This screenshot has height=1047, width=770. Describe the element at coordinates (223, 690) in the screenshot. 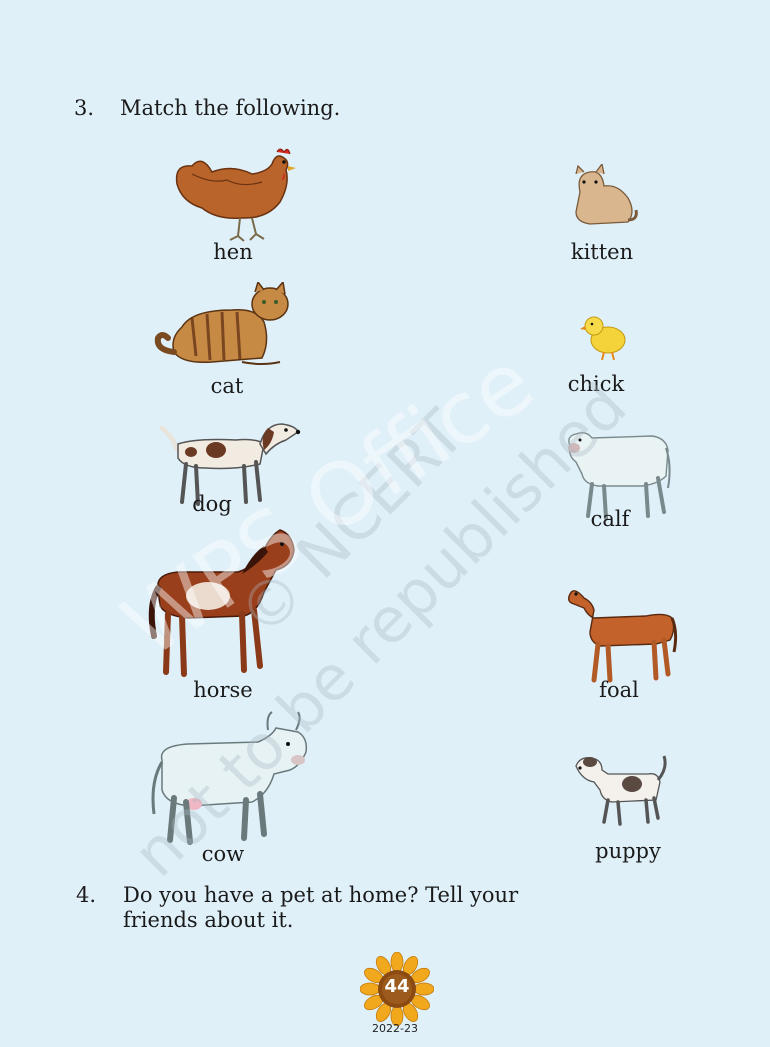

I see `animal-label-horse: horse` at that location.